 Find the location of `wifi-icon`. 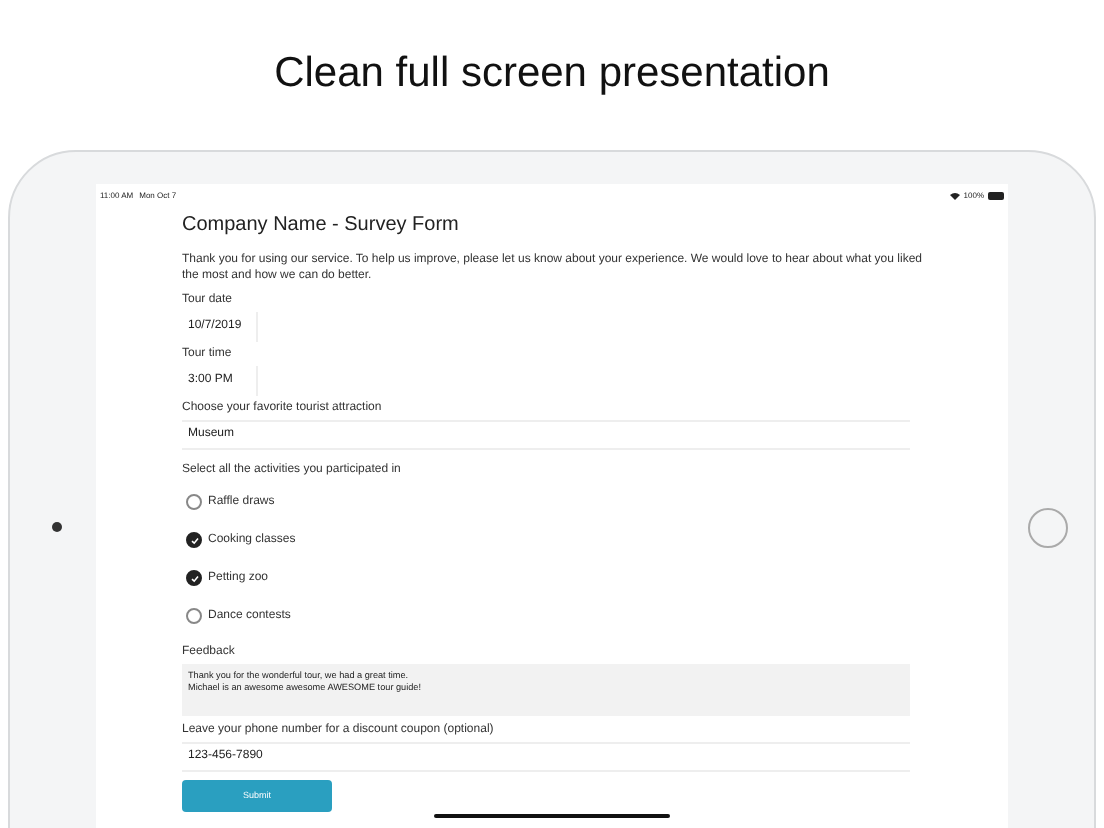

wifi-icon is located at coordinates (954, 195).